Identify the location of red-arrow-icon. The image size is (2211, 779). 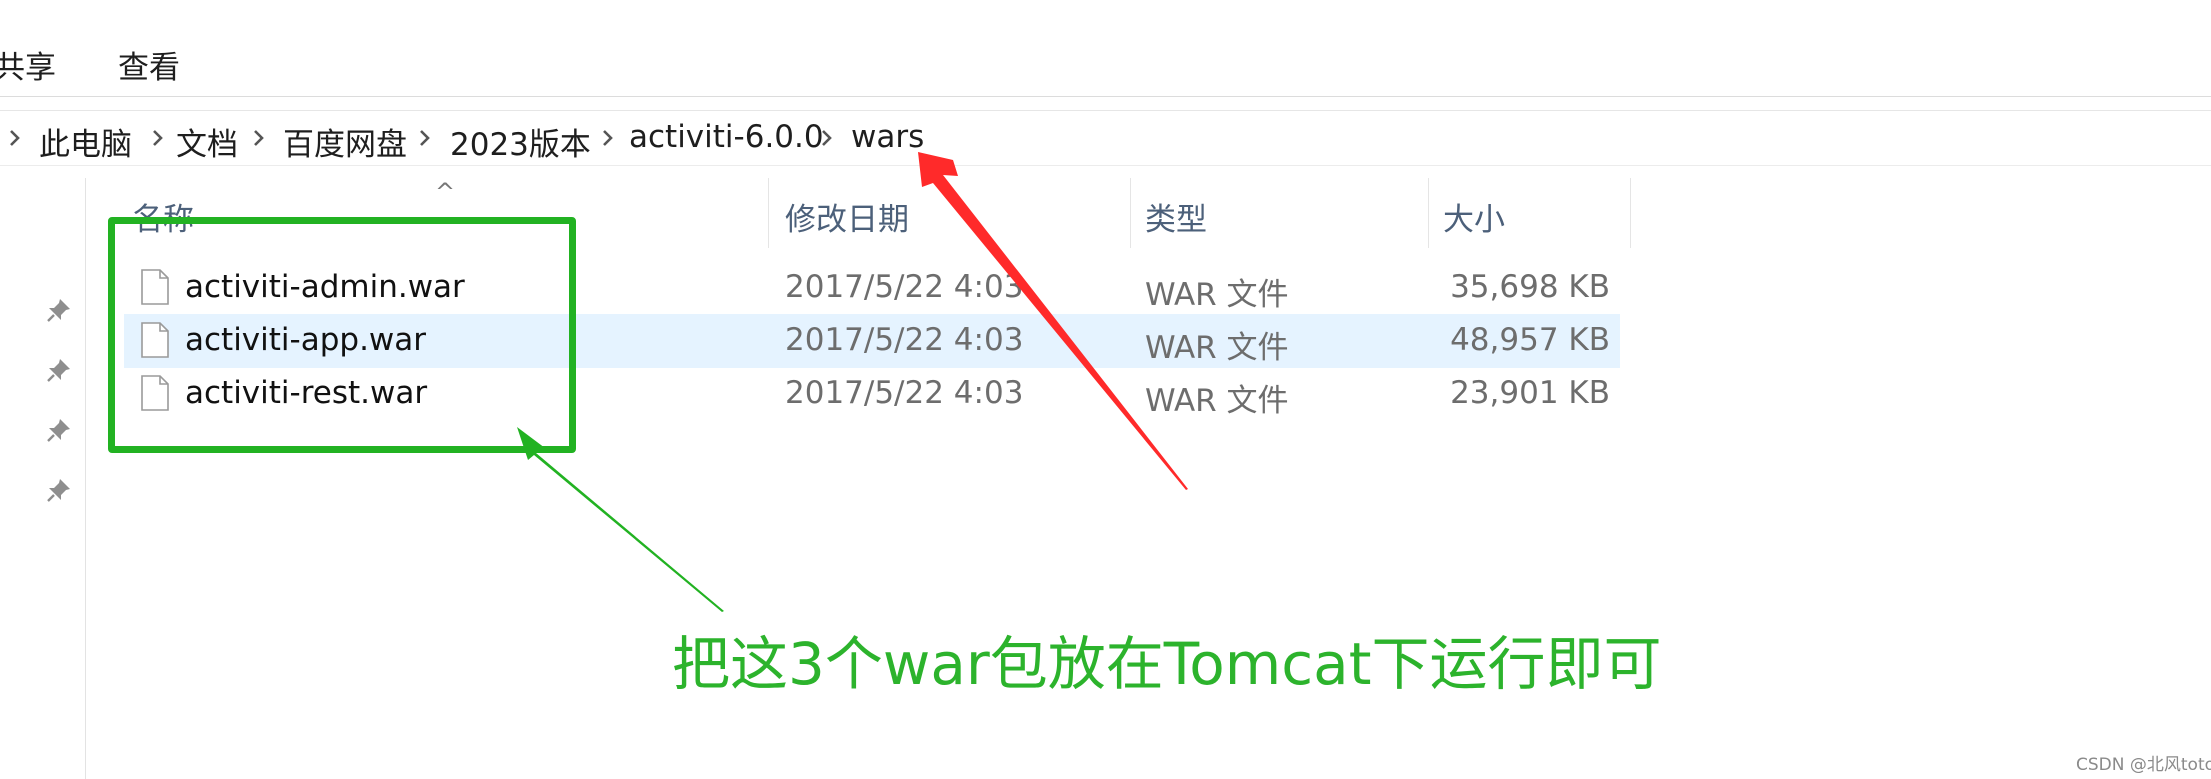
(1053, 321).